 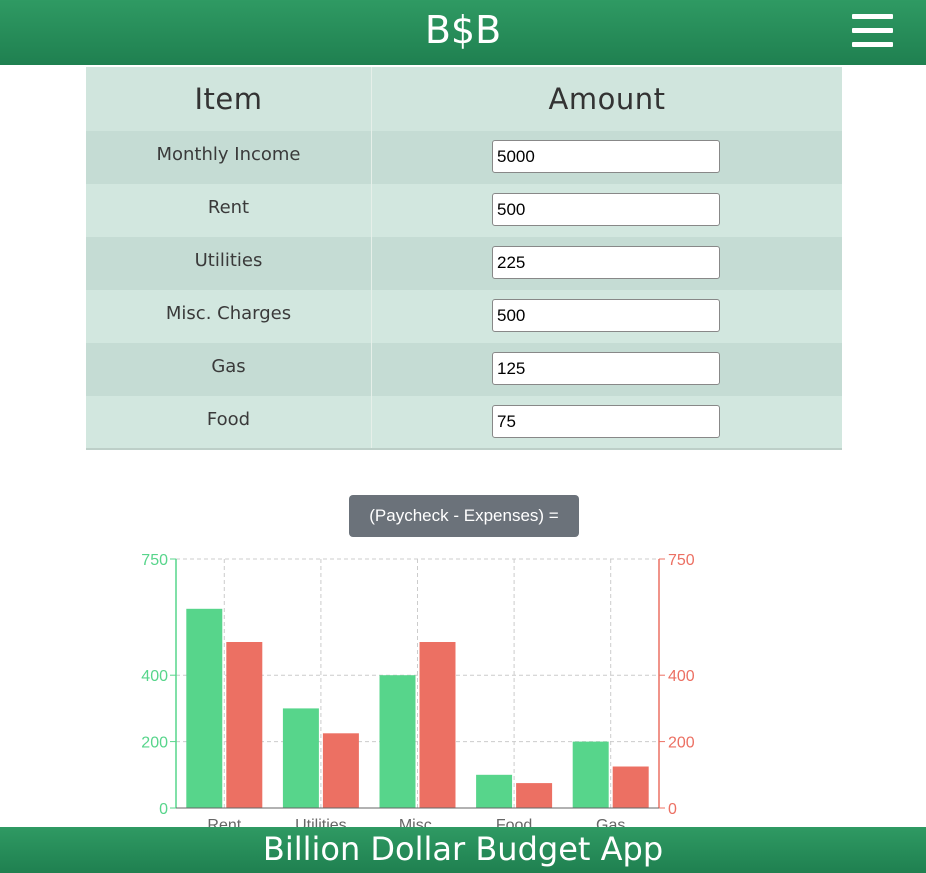 I want to click on app-footer: Billion Dollar Budget App, so click(x=463, y=850).